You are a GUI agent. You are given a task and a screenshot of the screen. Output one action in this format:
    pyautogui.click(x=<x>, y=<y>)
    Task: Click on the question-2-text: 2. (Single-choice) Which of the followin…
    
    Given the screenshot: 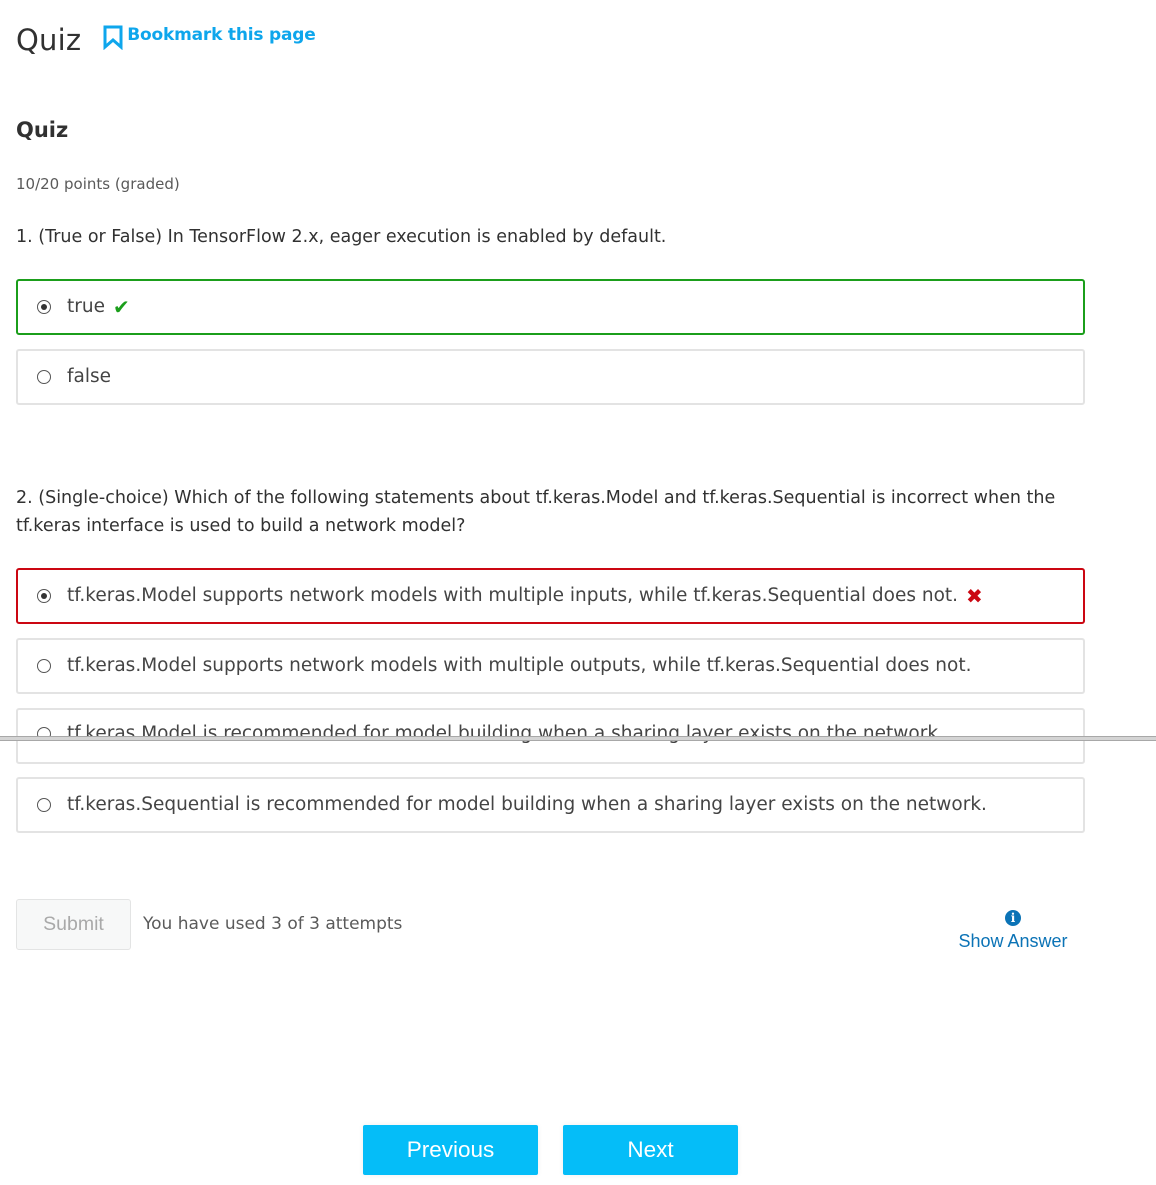 What is the action you would take?
    pyautogui.click(x=536, y=512)
    